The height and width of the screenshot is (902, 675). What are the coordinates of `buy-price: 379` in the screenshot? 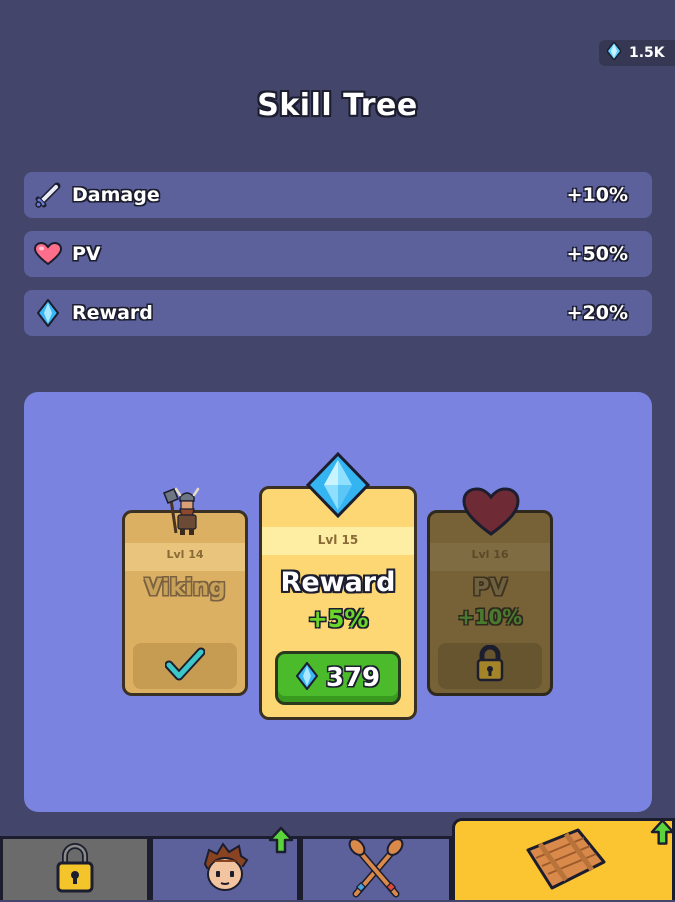 It's located at (353, 678).